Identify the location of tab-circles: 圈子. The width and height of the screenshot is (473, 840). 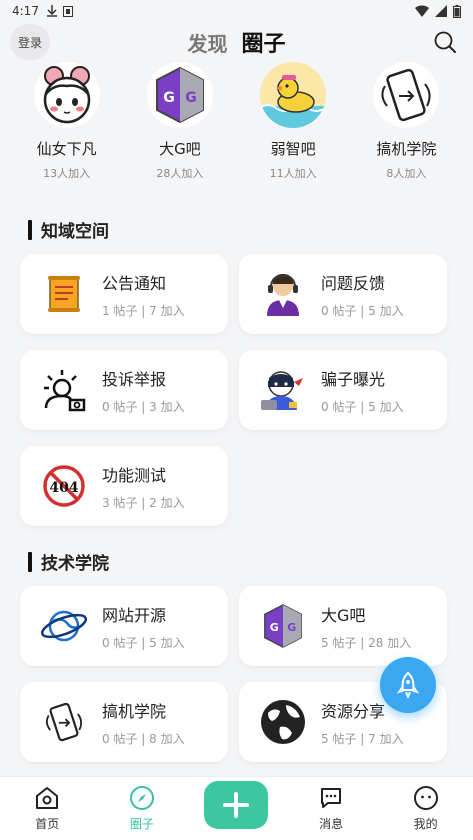
(263, 42).